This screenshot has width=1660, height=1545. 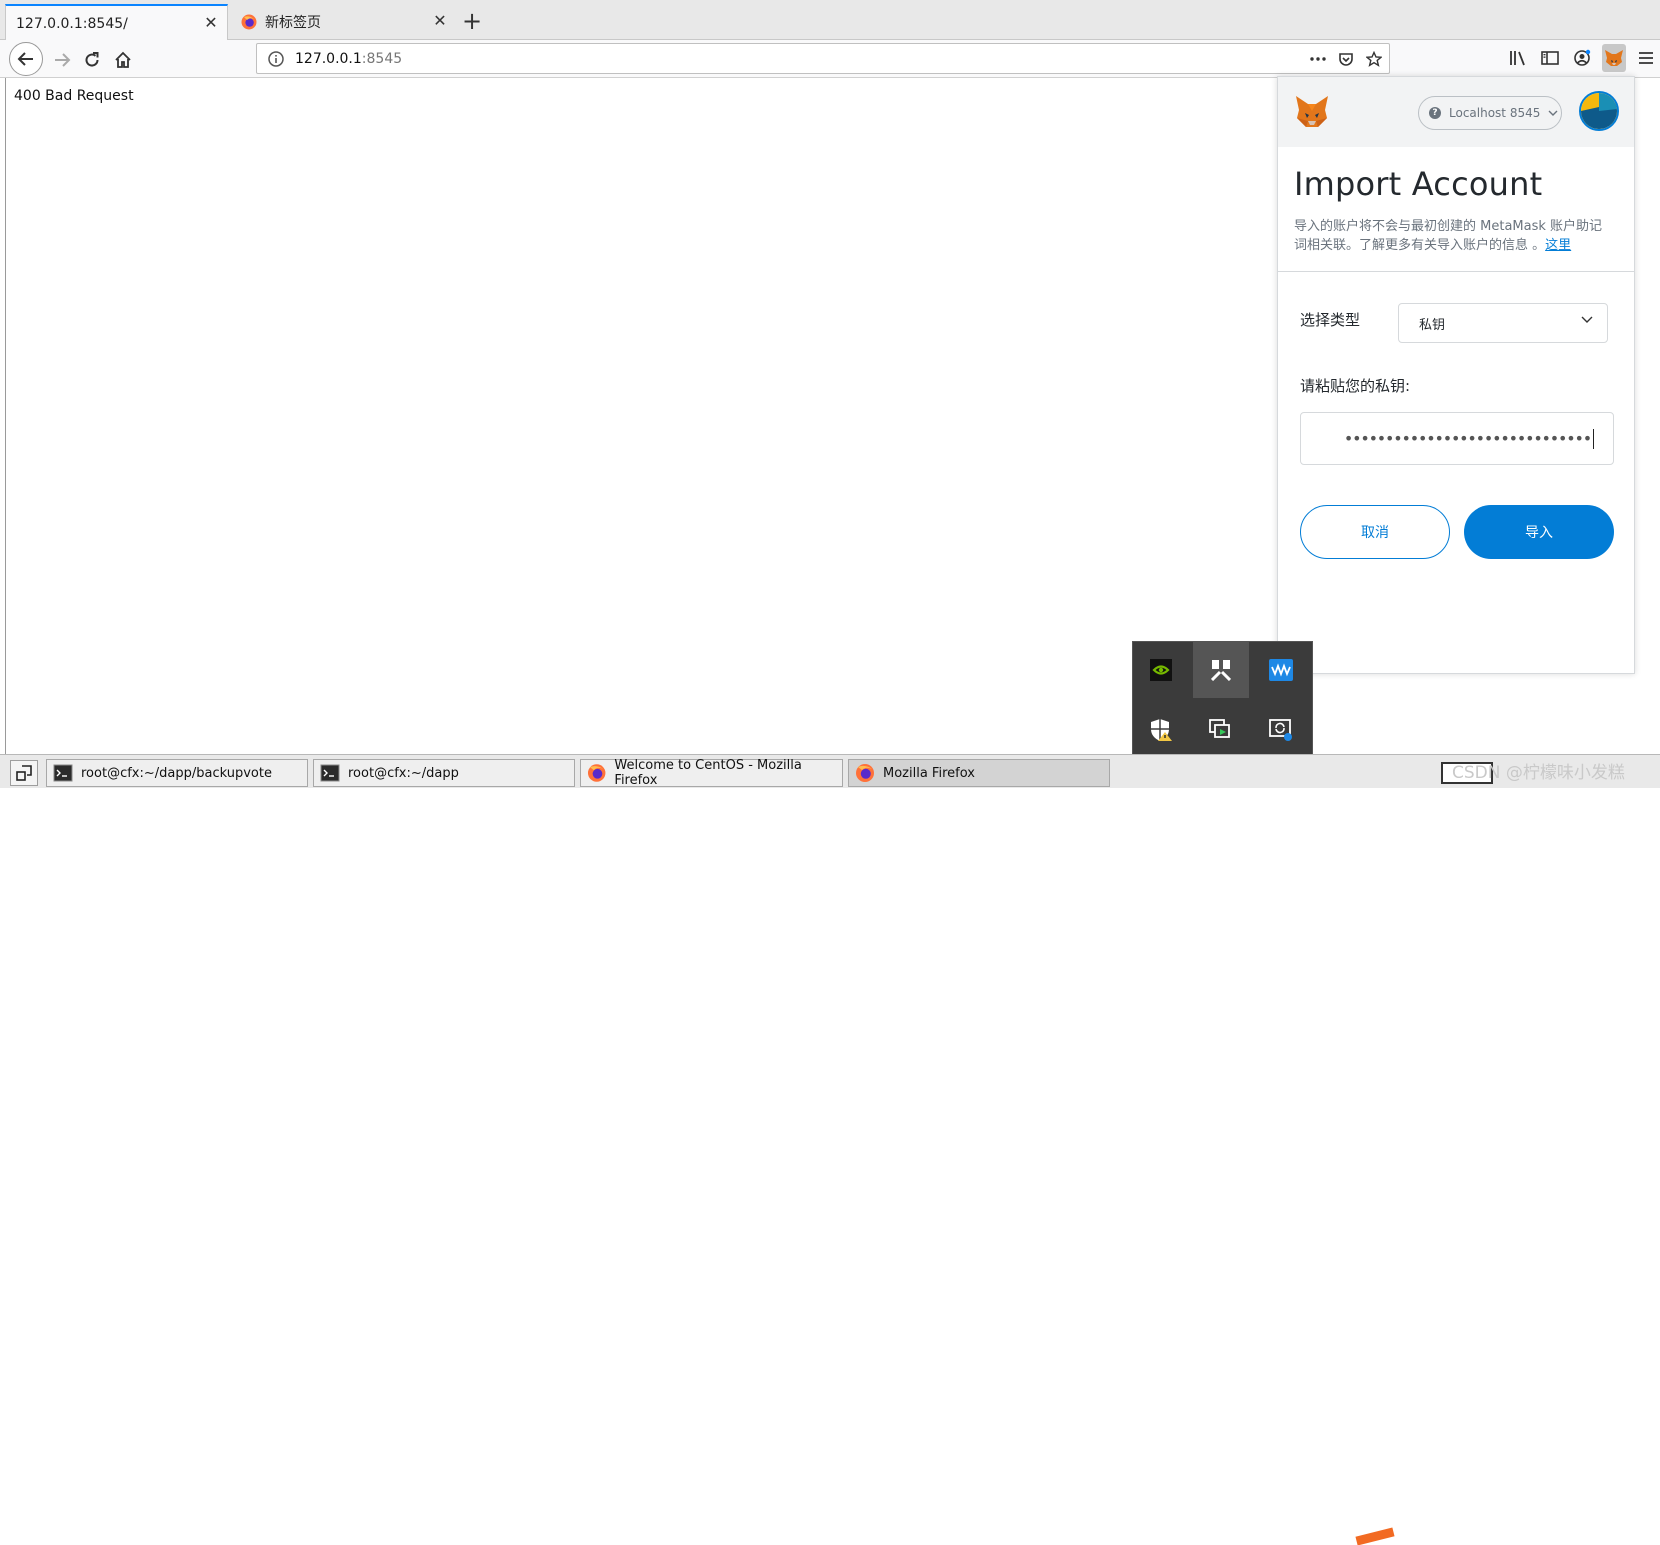 What do you see at coordinates (276, 59) in the screenshot?
I see `info-icon` at bounding box center [276, 59].